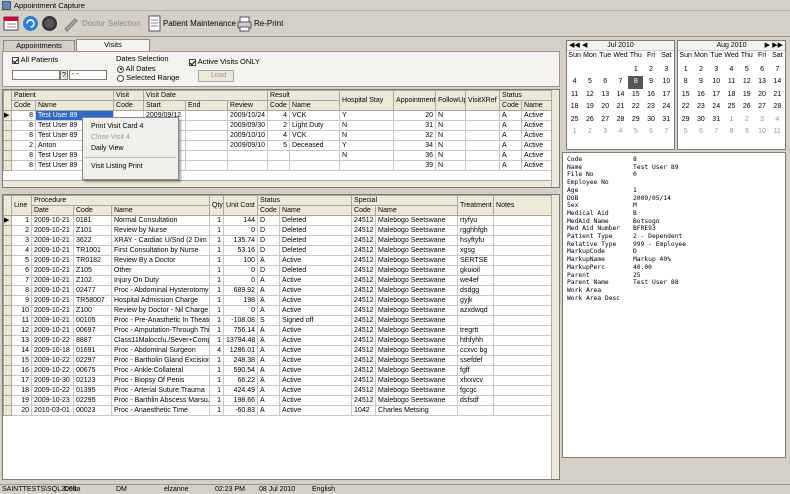  What do you see at coordinates (700, 70) in the screenshot?
I see `calendar-day: 2` at bounding box center [700, 70].